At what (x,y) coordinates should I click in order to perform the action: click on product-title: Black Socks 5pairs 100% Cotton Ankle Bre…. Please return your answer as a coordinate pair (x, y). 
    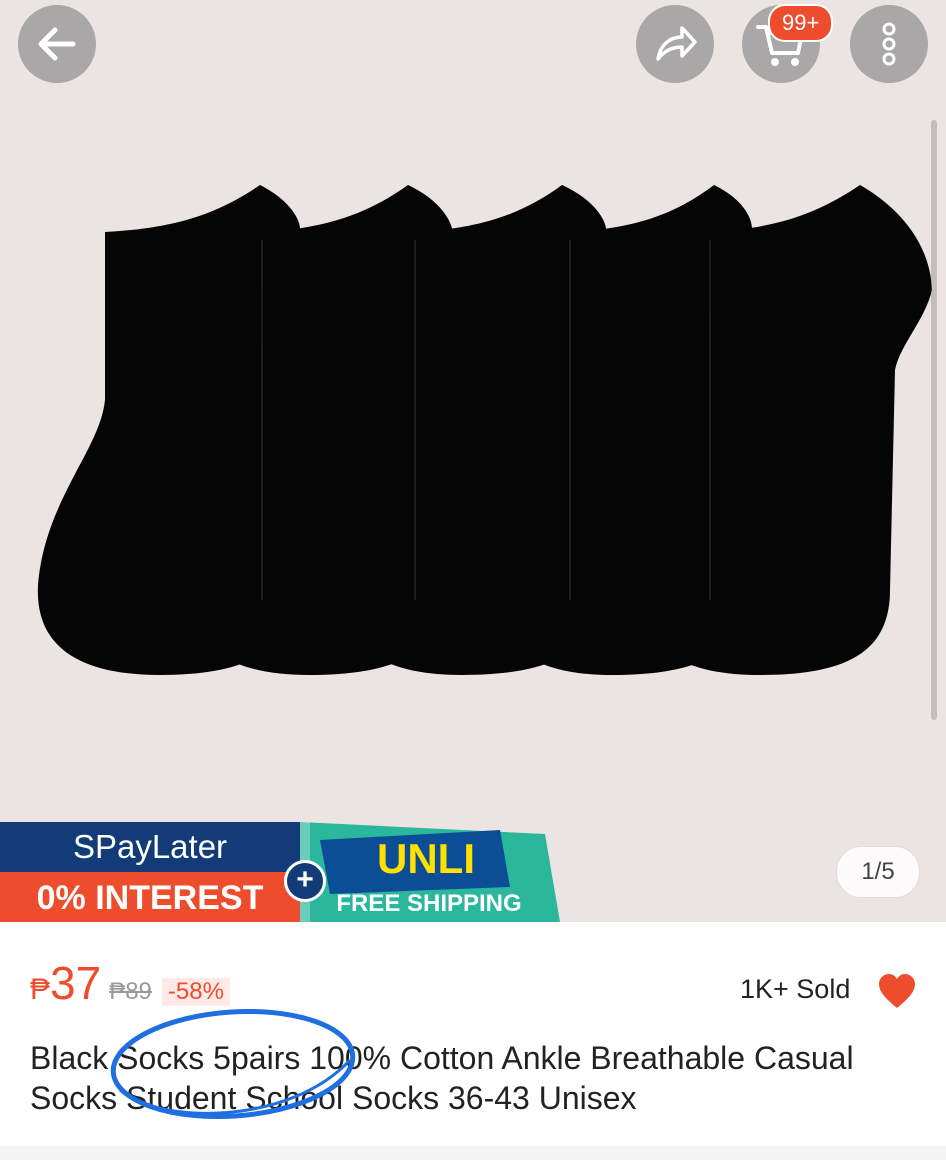
    Looking at the image, I should click on (442, 1078).